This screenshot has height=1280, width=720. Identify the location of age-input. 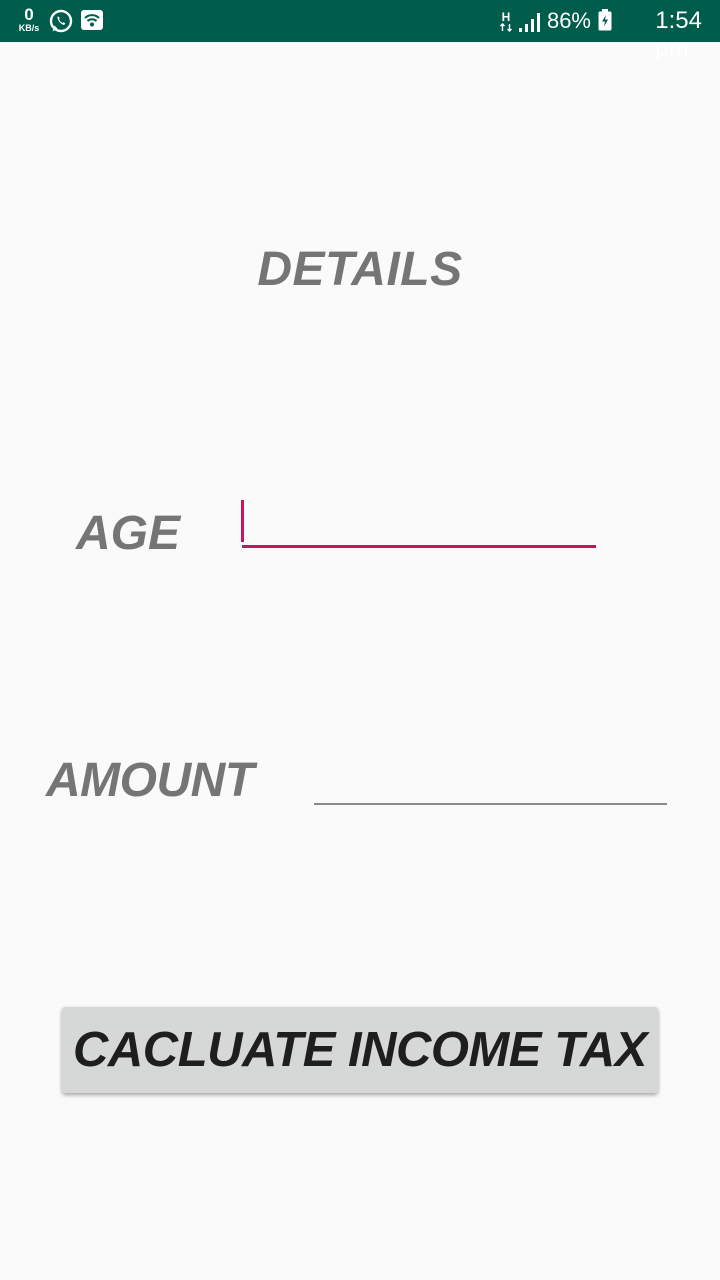
(419, 524).